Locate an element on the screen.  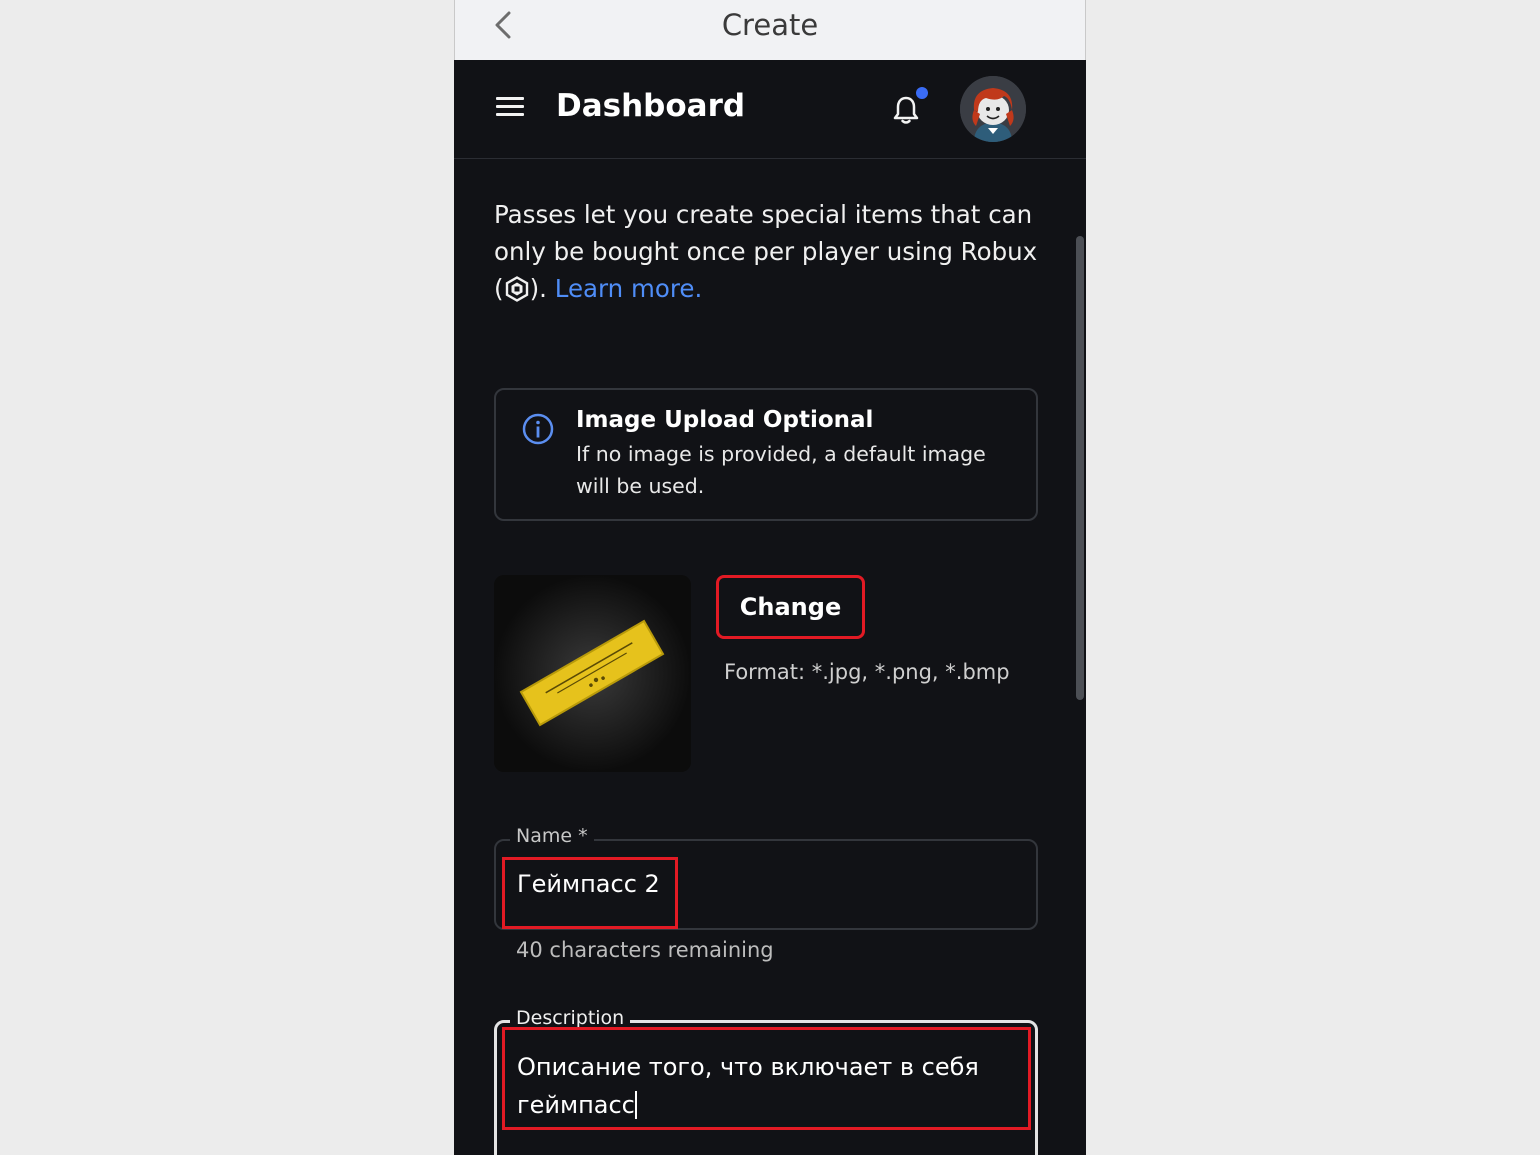
description-field-label: Description is located at coordinates (570, 1018).